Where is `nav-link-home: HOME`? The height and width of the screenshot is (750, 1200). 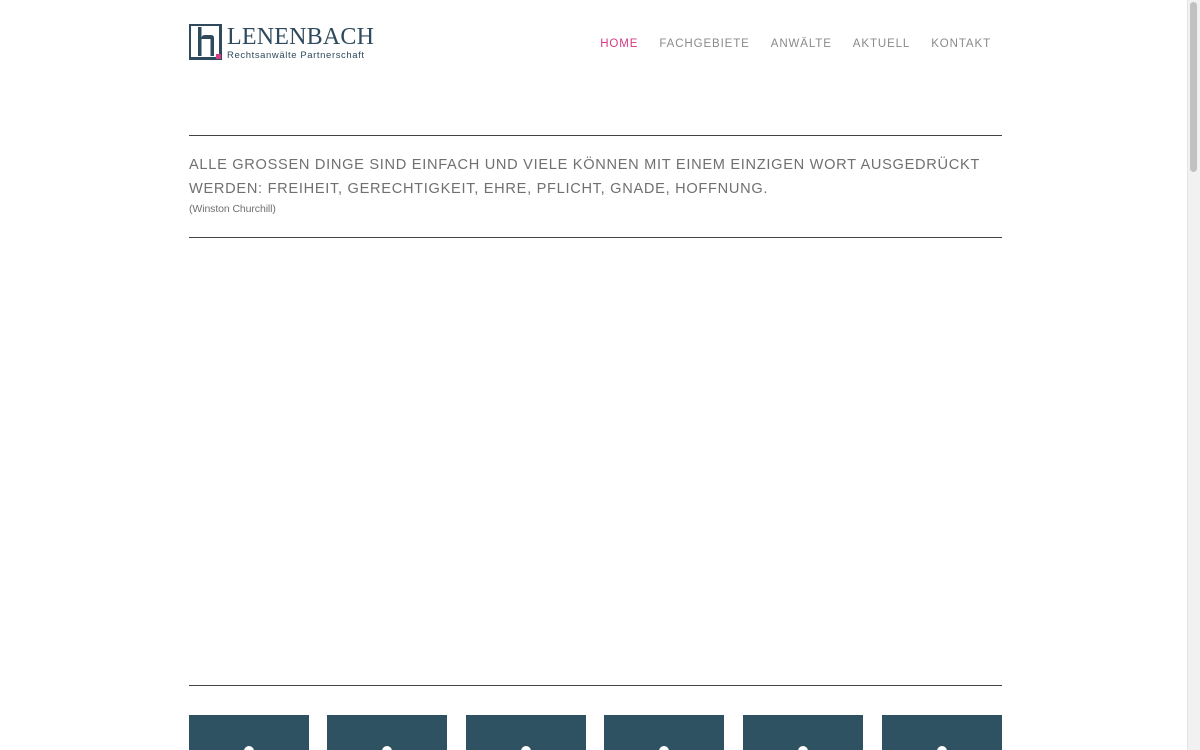
nav-link-home: HOME is located at coordinates (619, 44).